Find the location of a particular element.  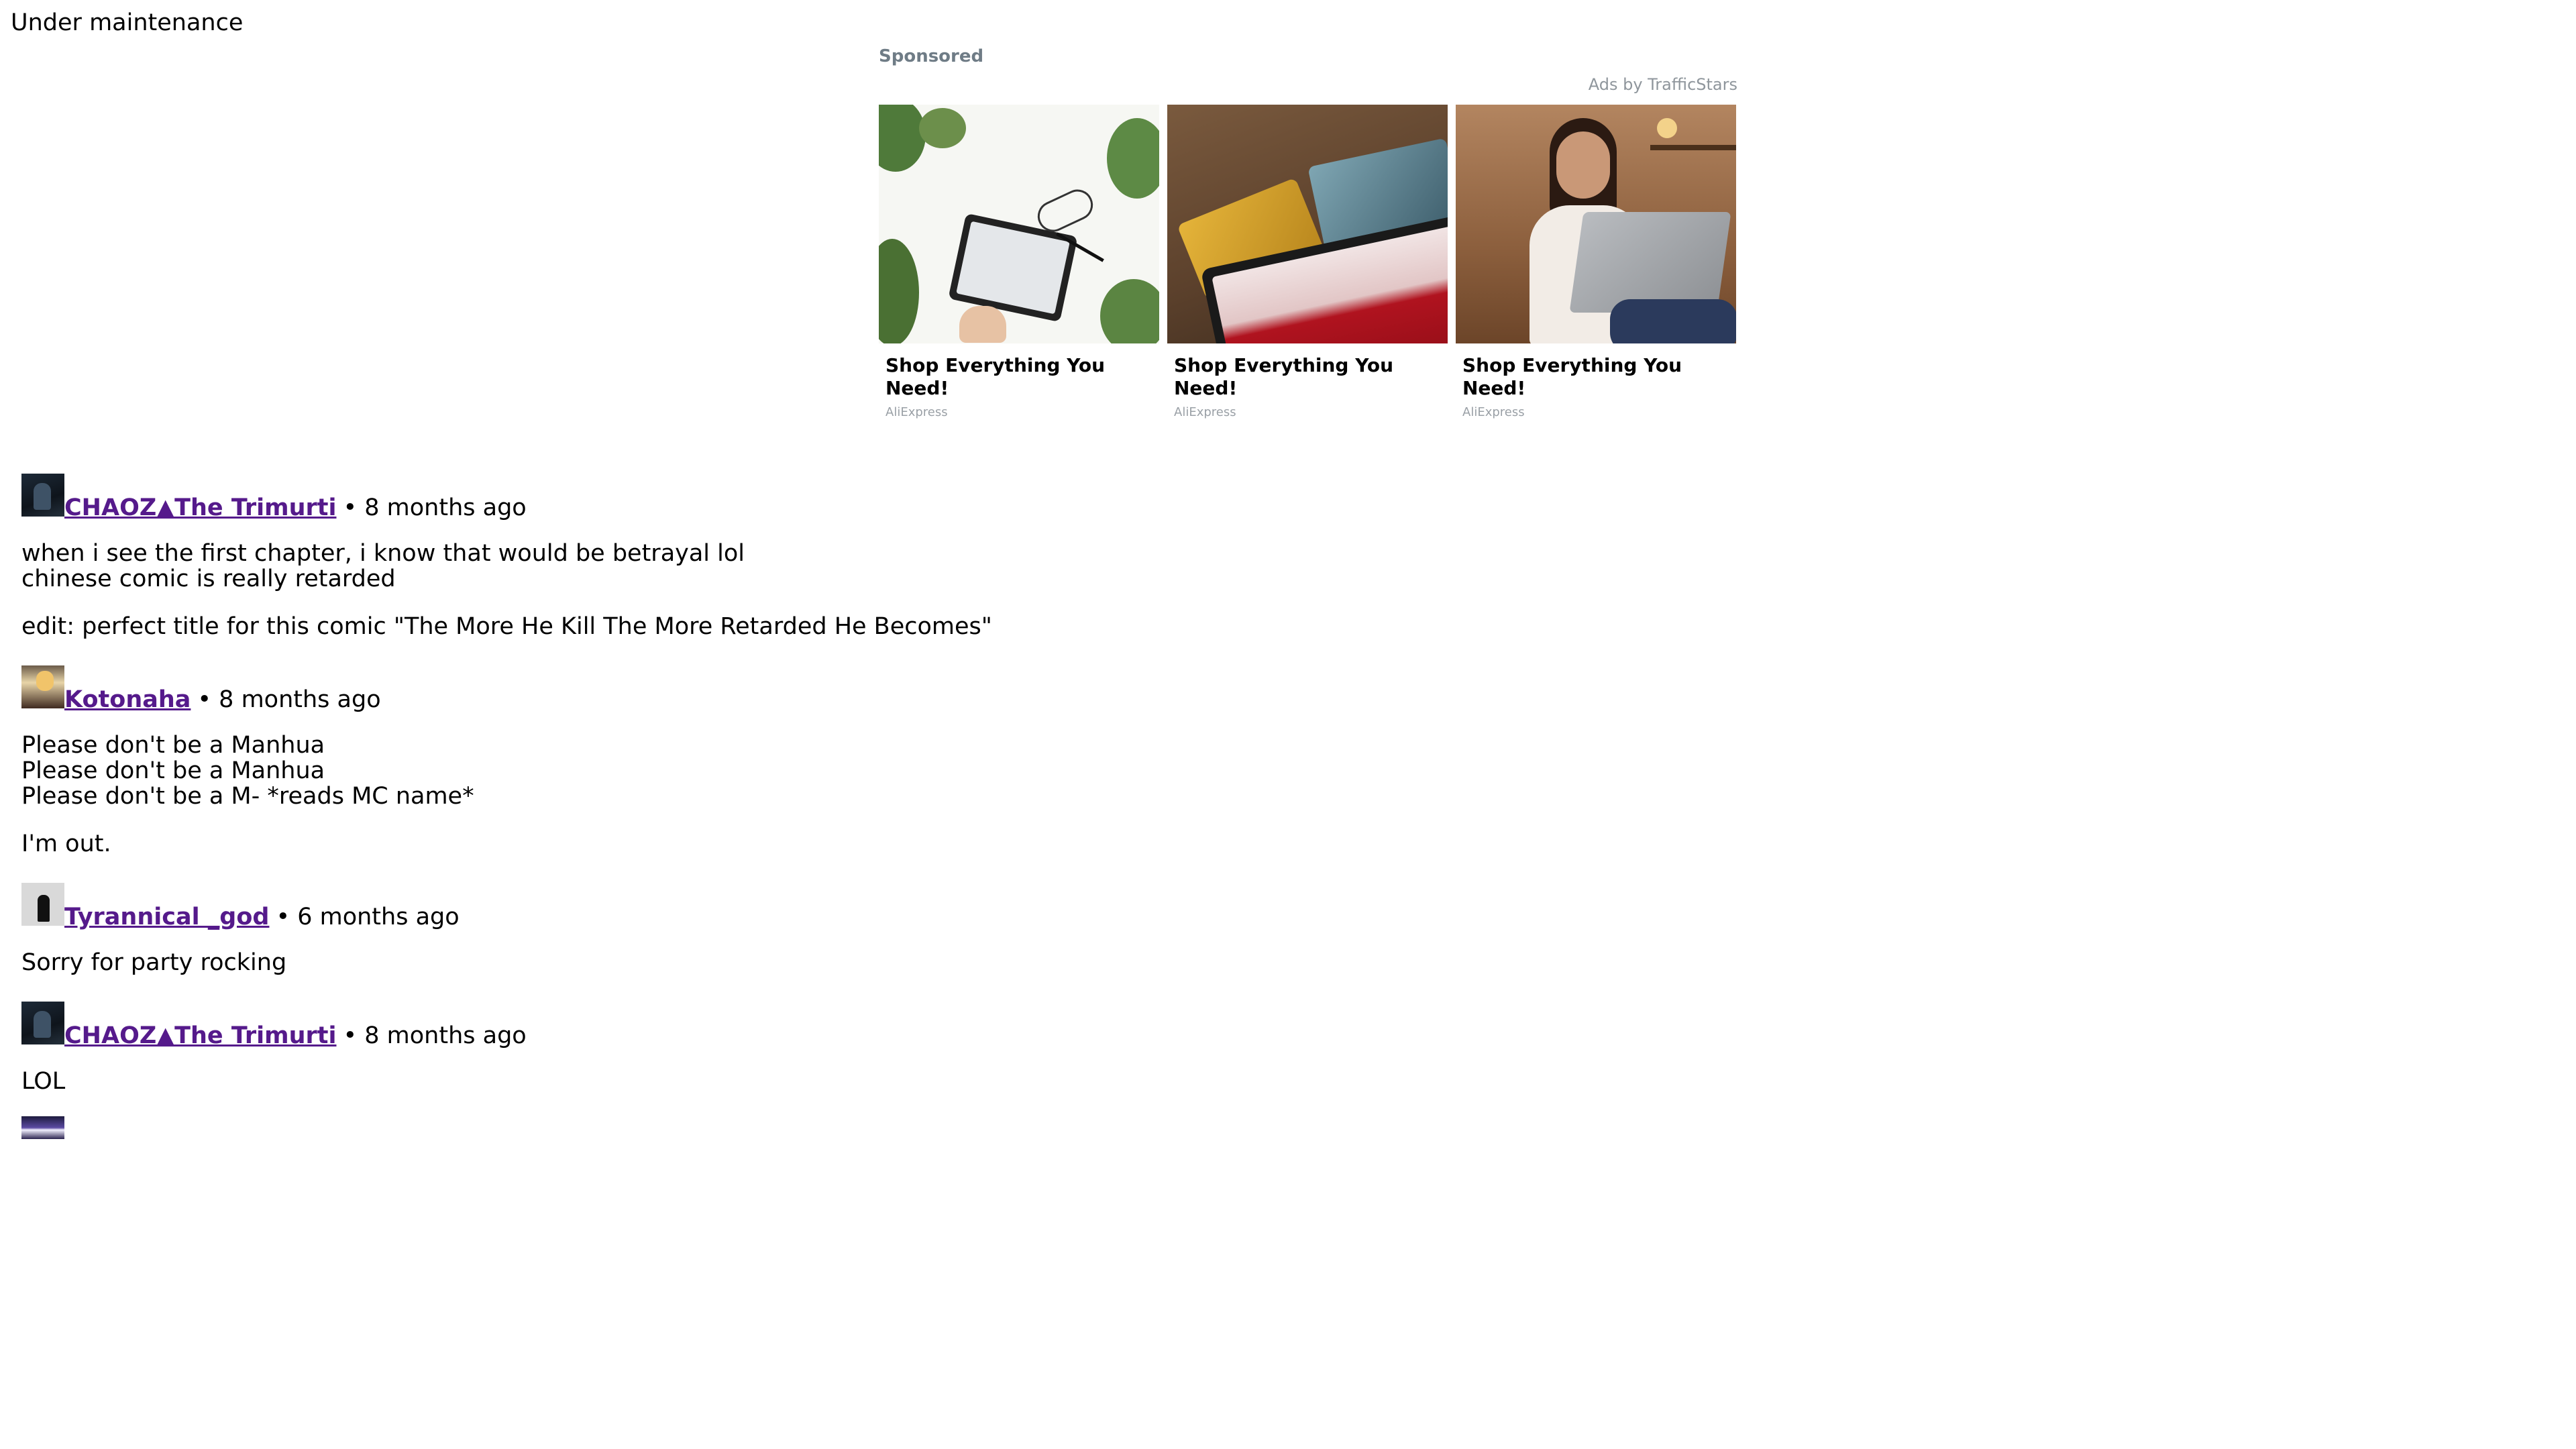

ad-image-tablet-plants is located at coordinates (1019, 224).